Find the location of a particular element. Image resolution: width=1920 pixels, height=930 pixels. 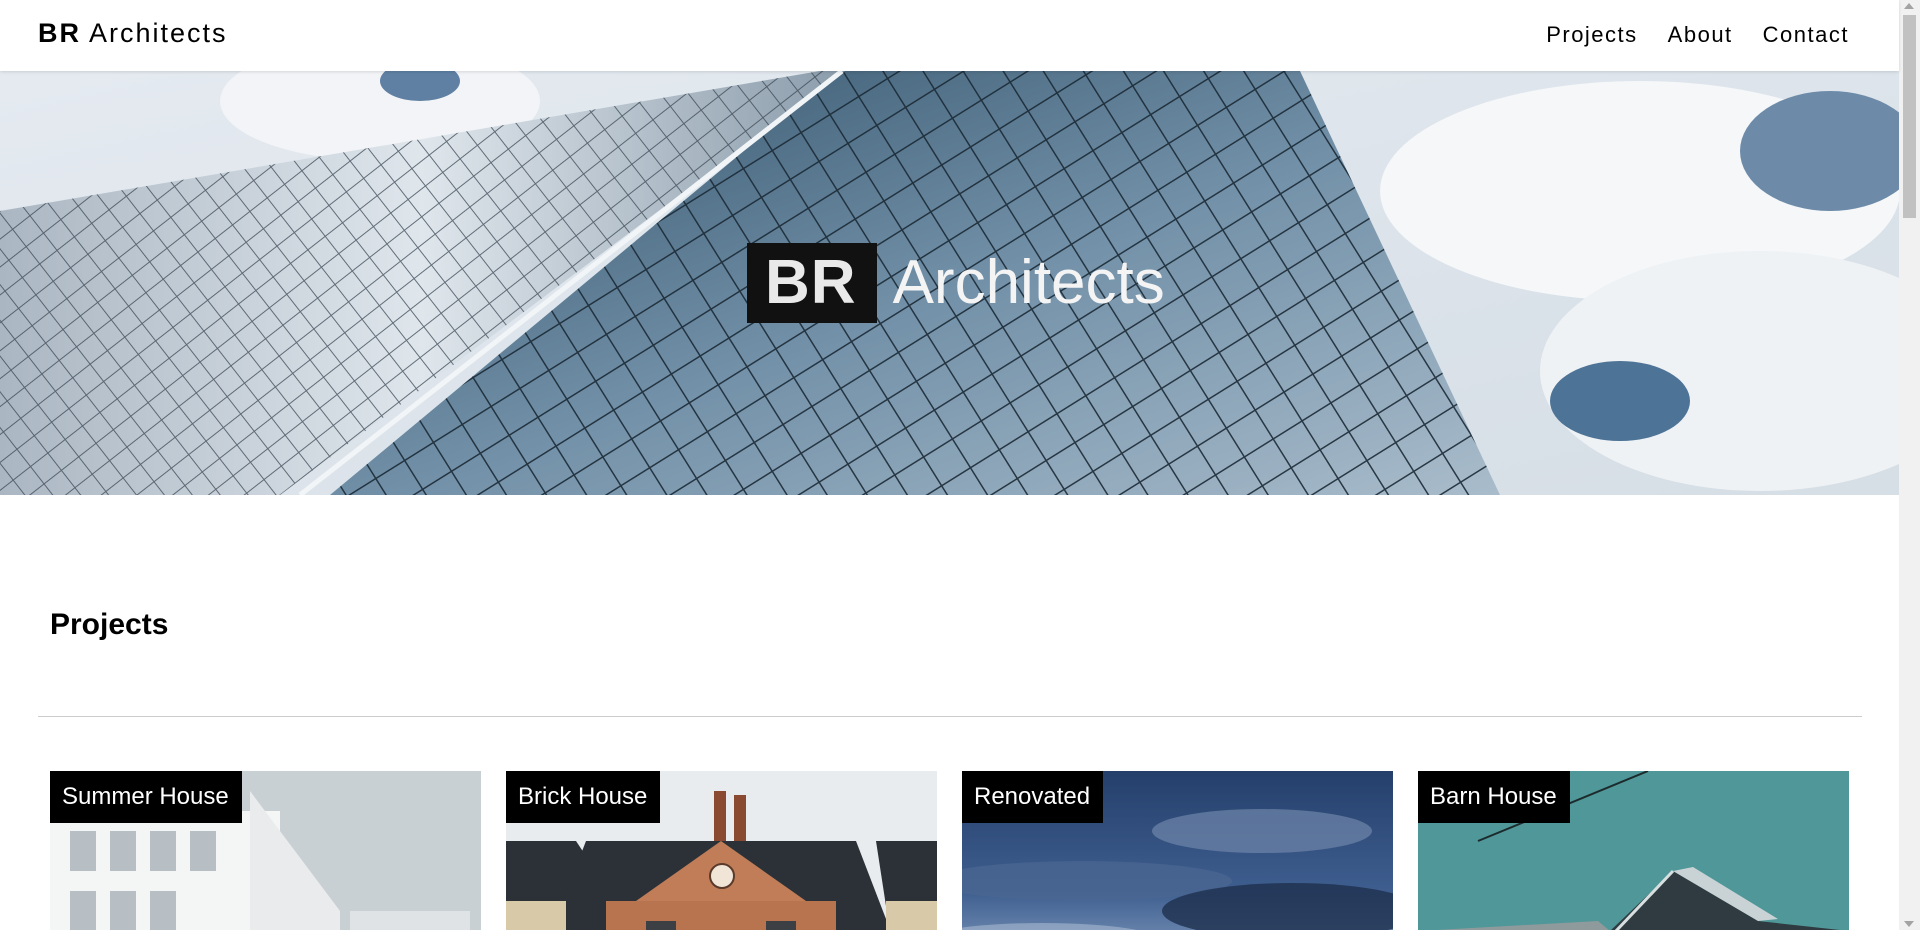

scroll-up-arrow-icon is located at coordinates (1909, 6).